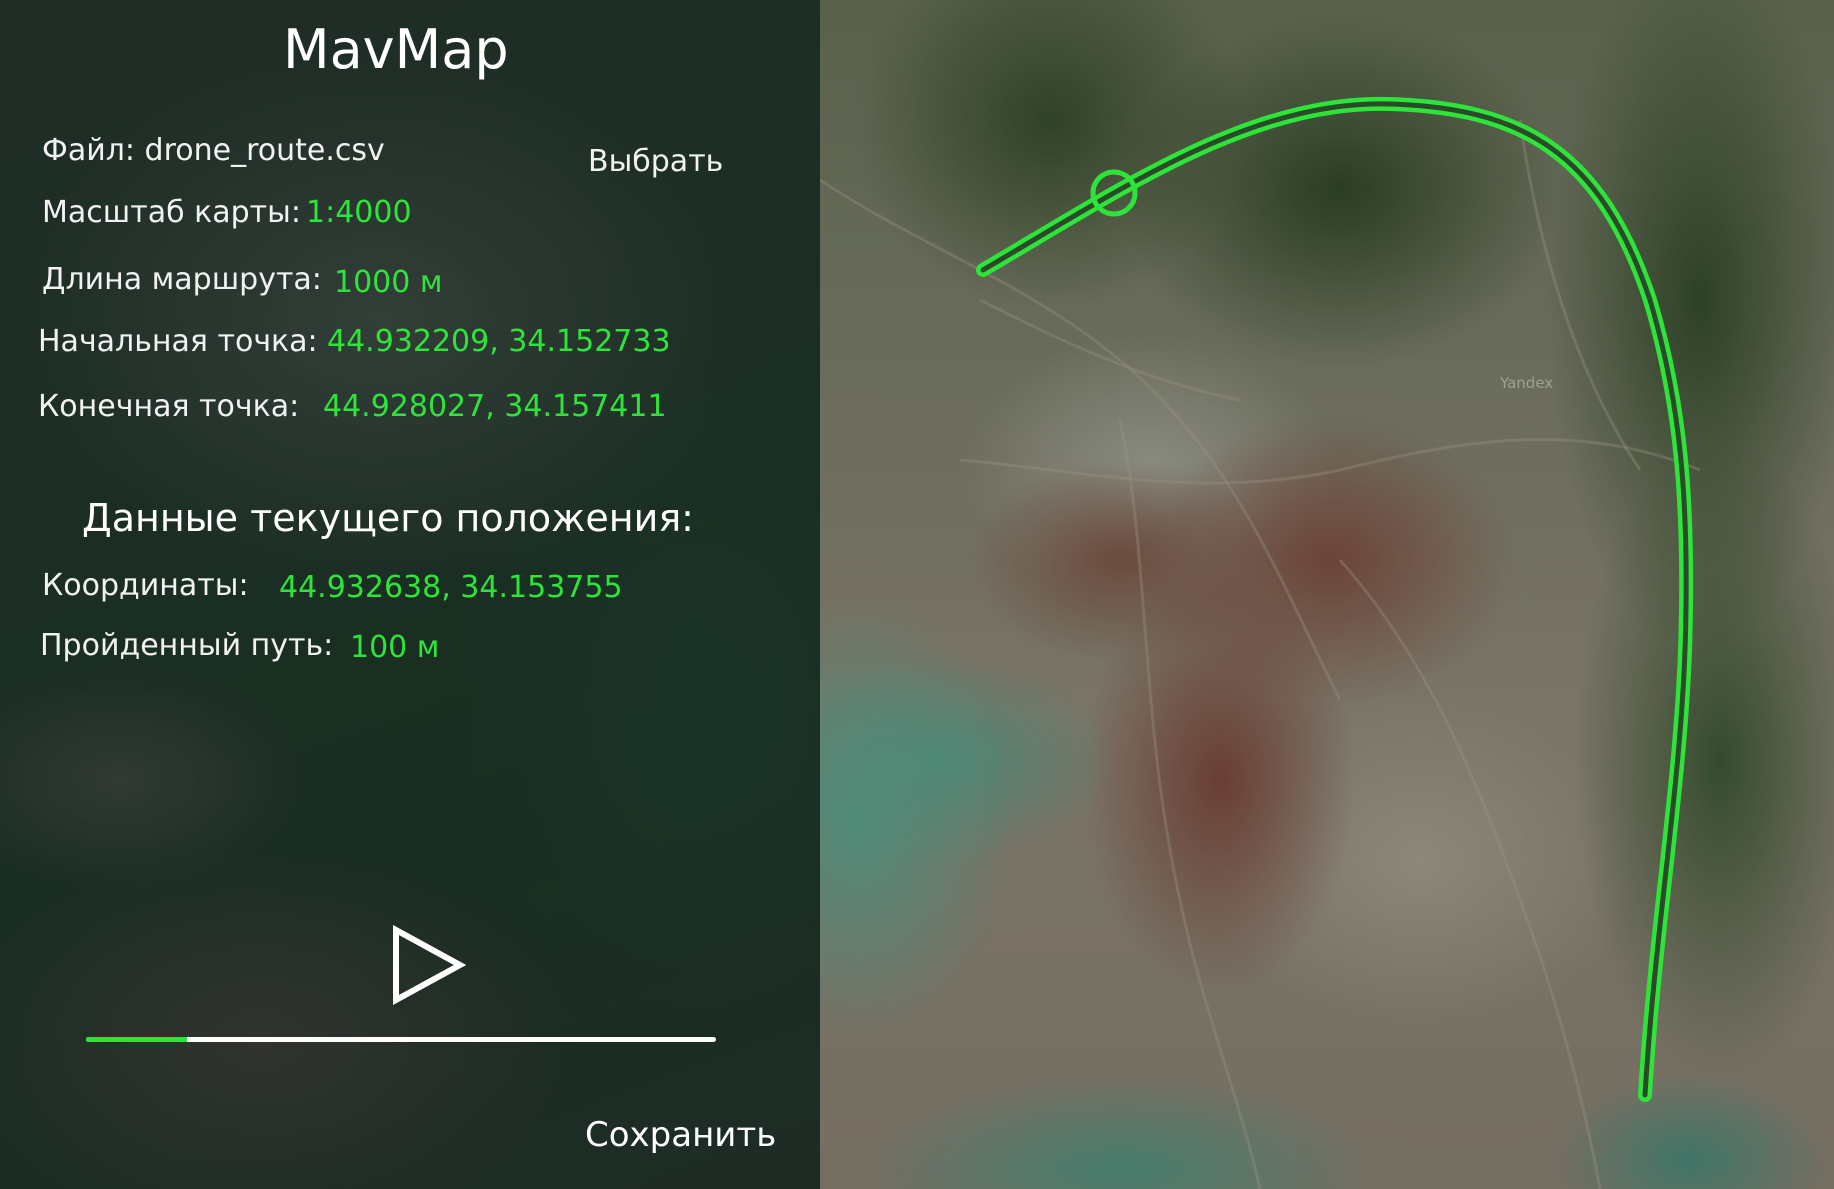 The height and width of the screenshot is (1189, 1834). Describe the element at coordinates (171, 212) in the screenshot. I see `map-scale-label: Масштаб карты:` at that location.